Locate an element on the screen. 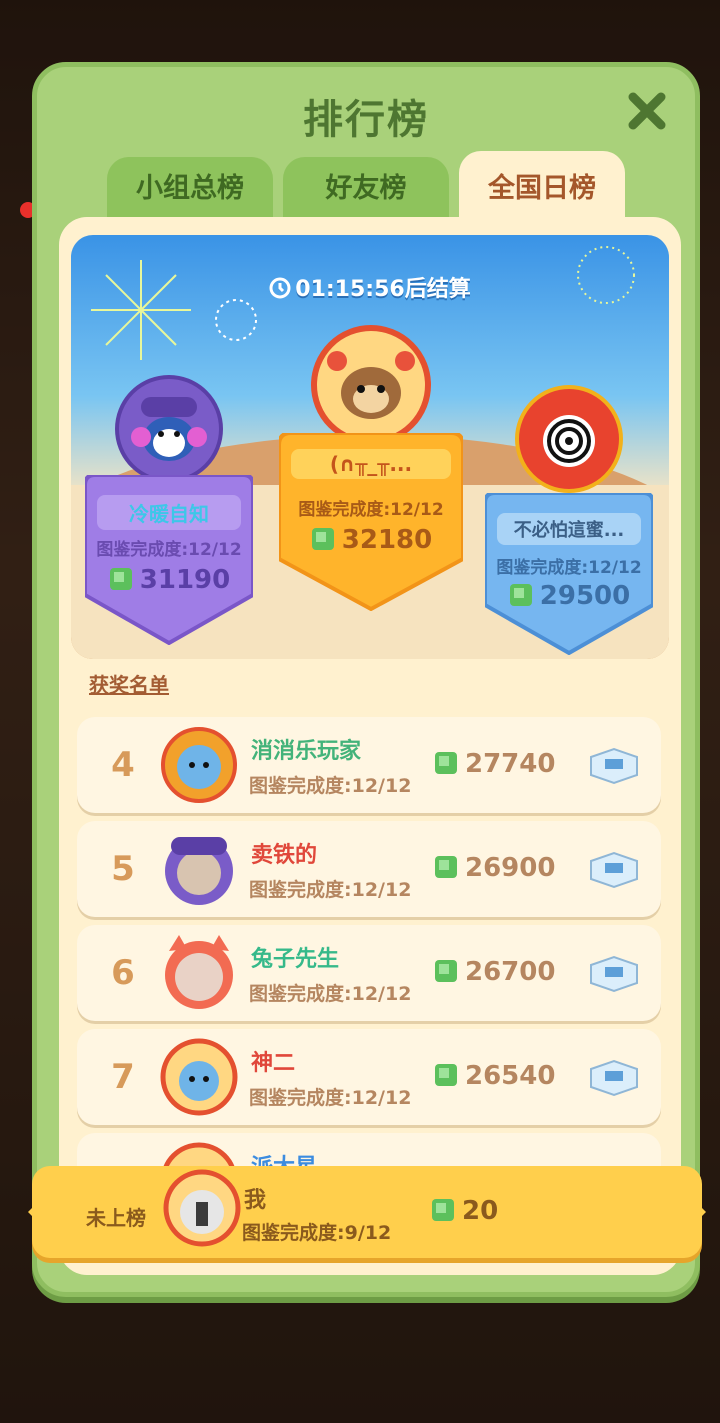 This screenshot has width=720, height=1423. bar-left-cap-icon is located at coordinates (40, 1212).